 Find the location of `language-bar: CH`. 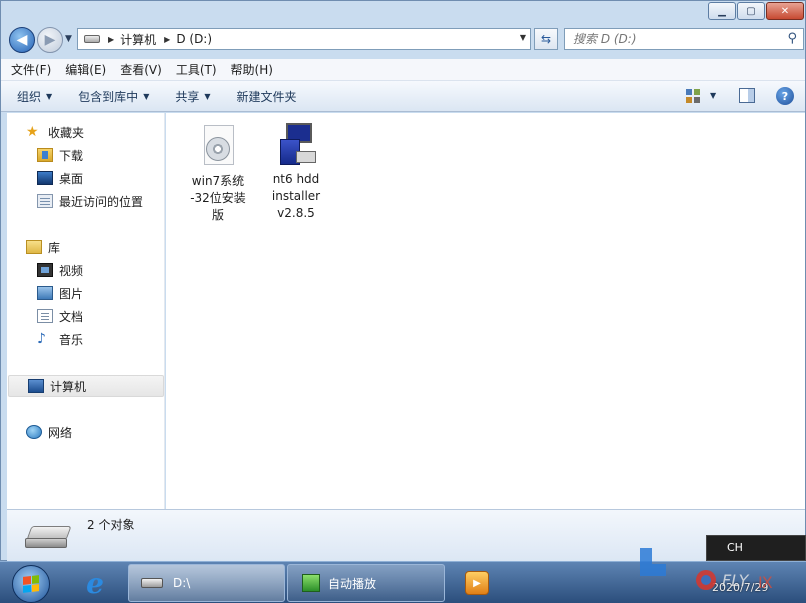

language-bar: CH is located at coordinates (756, 548).